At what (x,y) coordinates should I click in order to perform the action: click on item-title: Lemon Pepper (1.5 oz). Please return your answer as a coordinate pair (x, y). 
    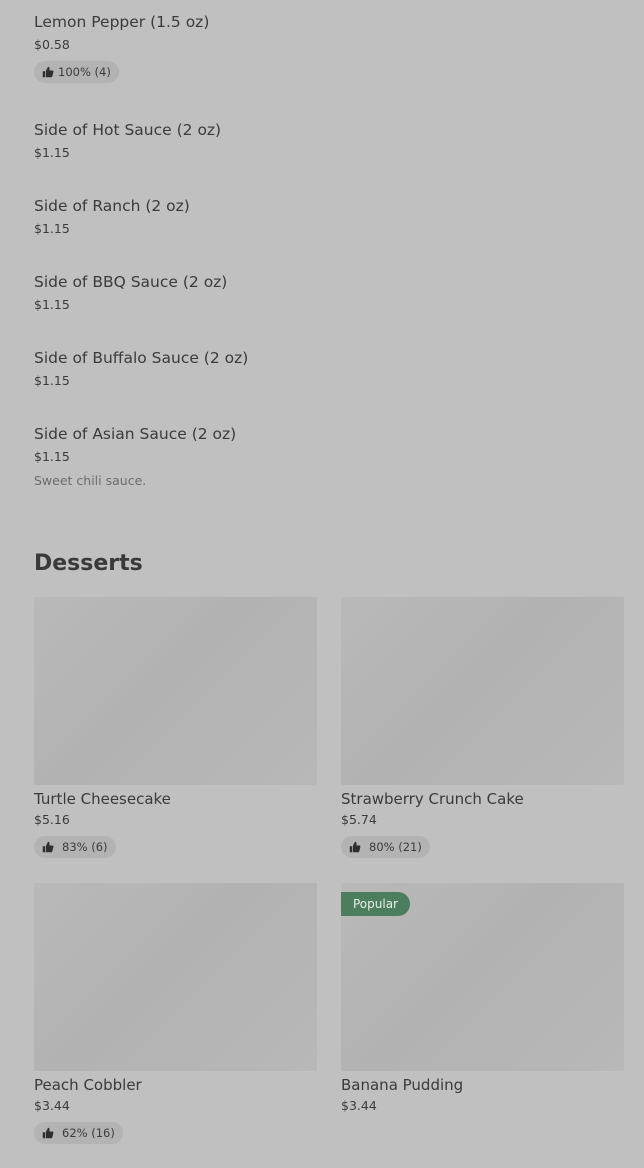
    Looking at the image, I should click on (122, 22).